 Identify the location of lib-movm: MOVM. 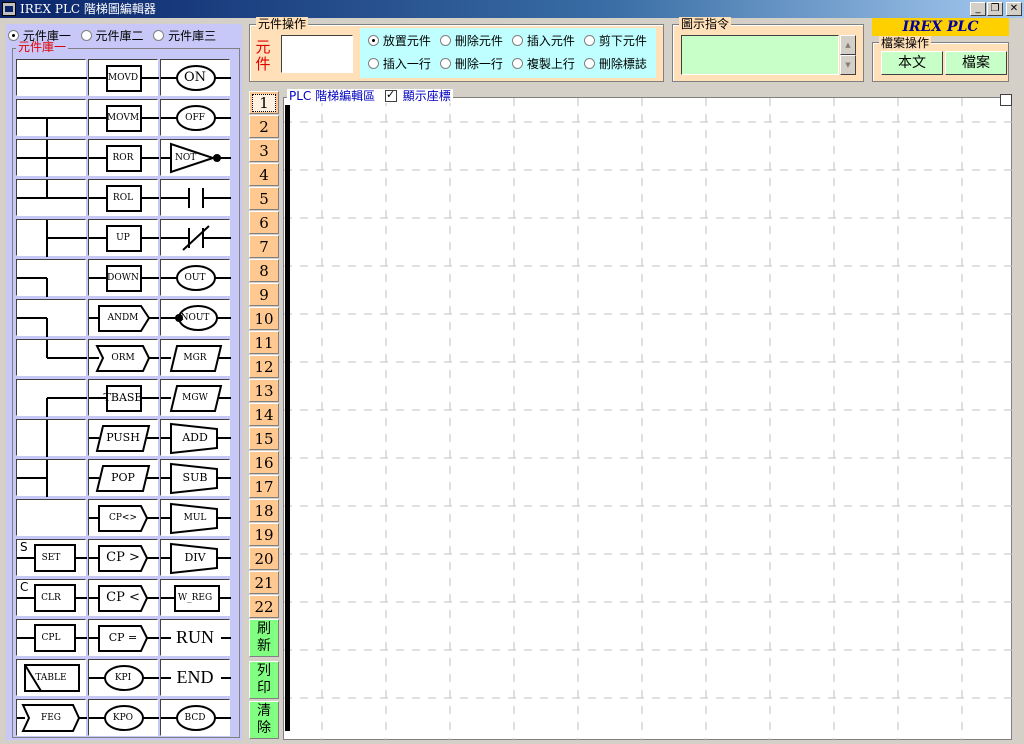
(123, 117).